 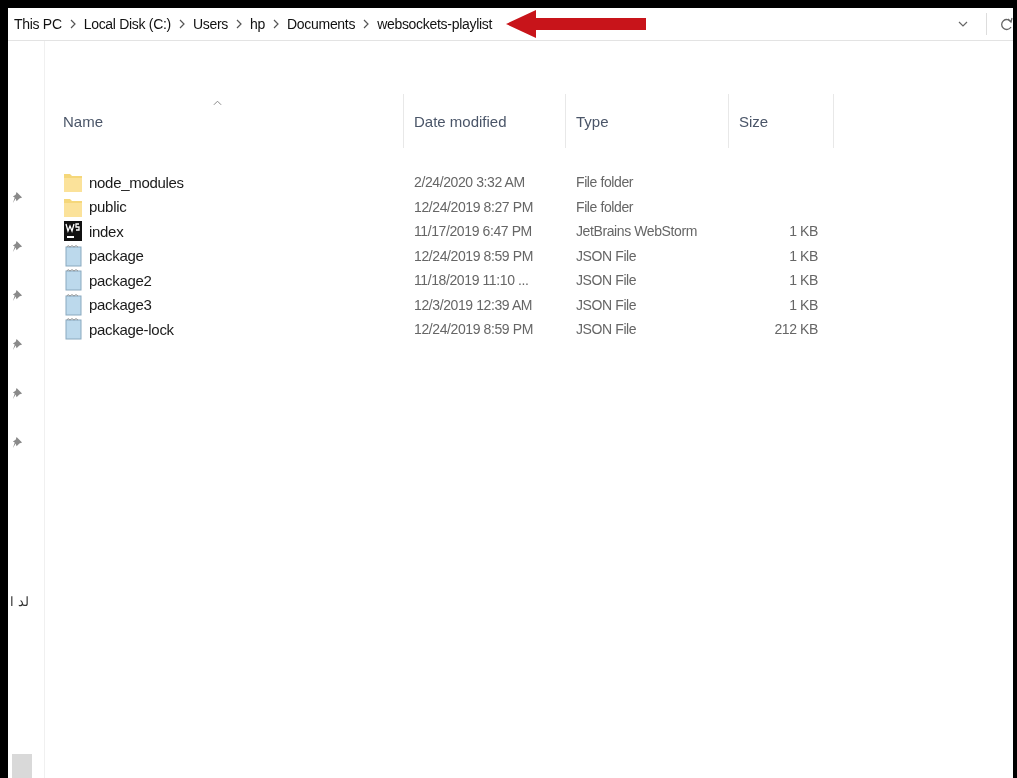 I want to click on breadcrumb-item: This PC, so click(x=38, y=24).